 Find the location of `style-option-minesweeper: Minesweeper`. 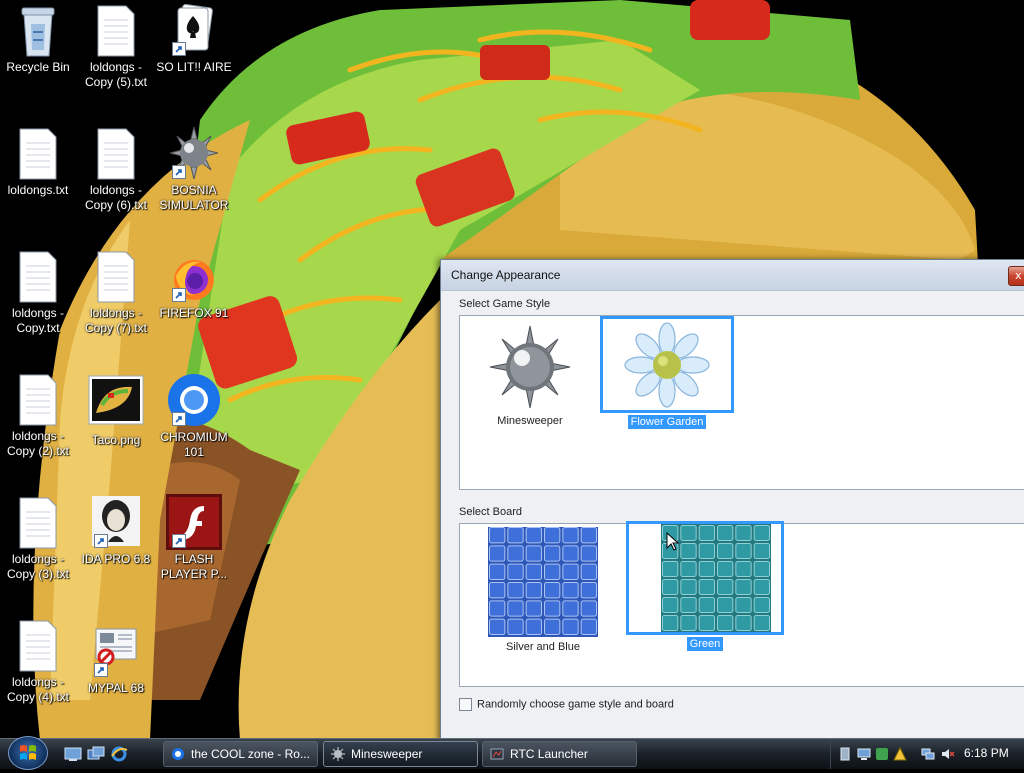

style-option-minesweeper: Minesweeper is located at coordinates (530, 375).